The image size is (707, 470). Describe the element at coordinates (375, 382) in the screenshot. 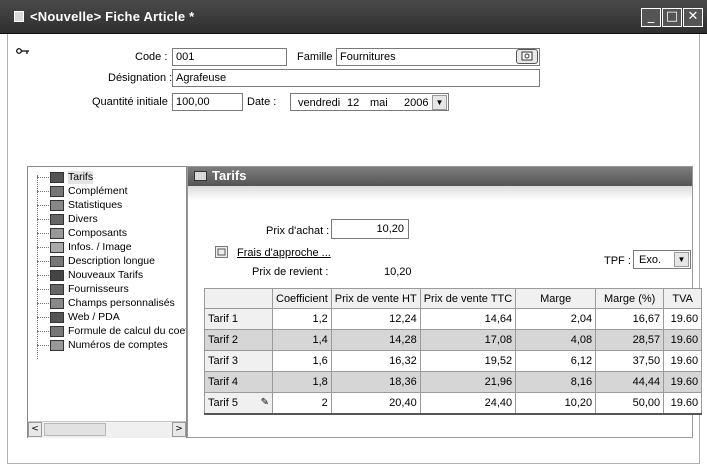

I see `table-cell: 18,36` at that location.